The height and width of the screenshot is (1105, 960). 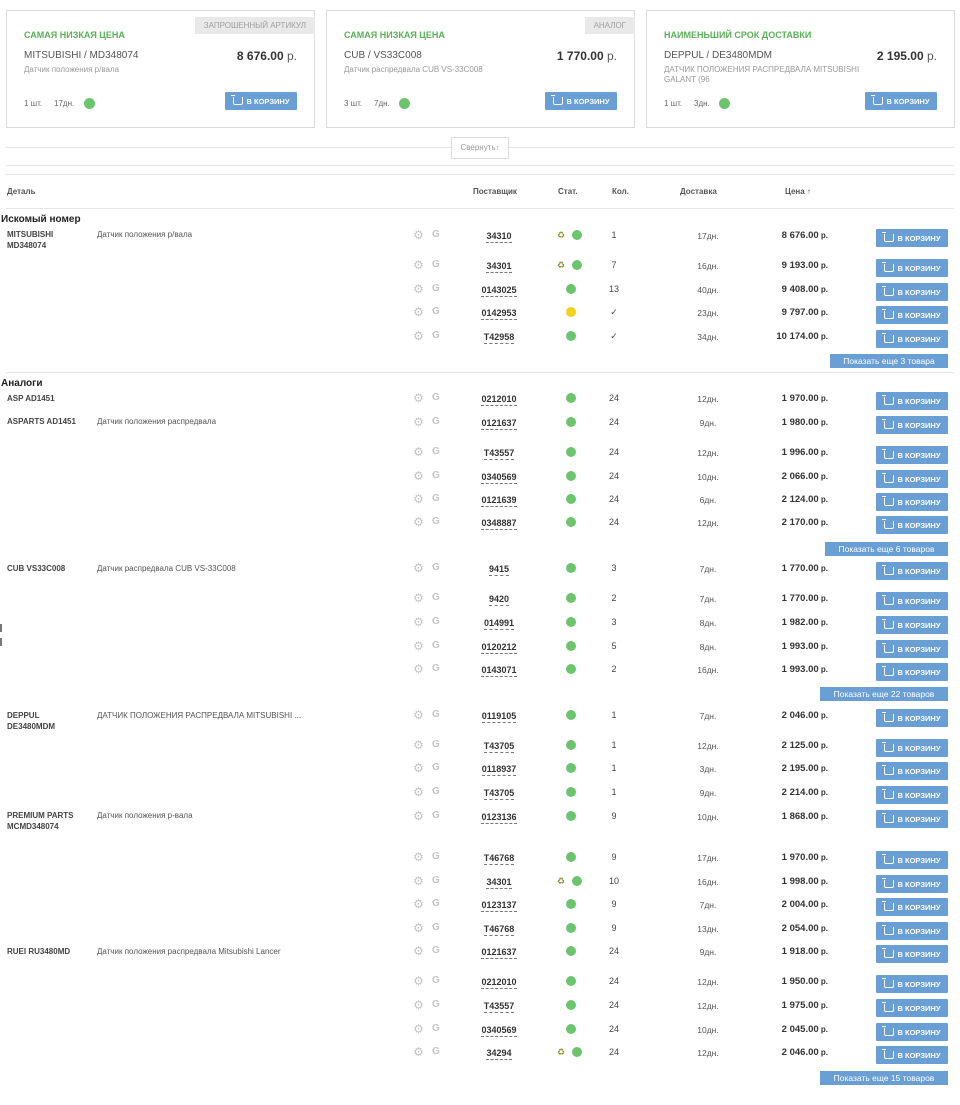 I want to click on supplier-code: 0212010, so click(x=499, y=983).